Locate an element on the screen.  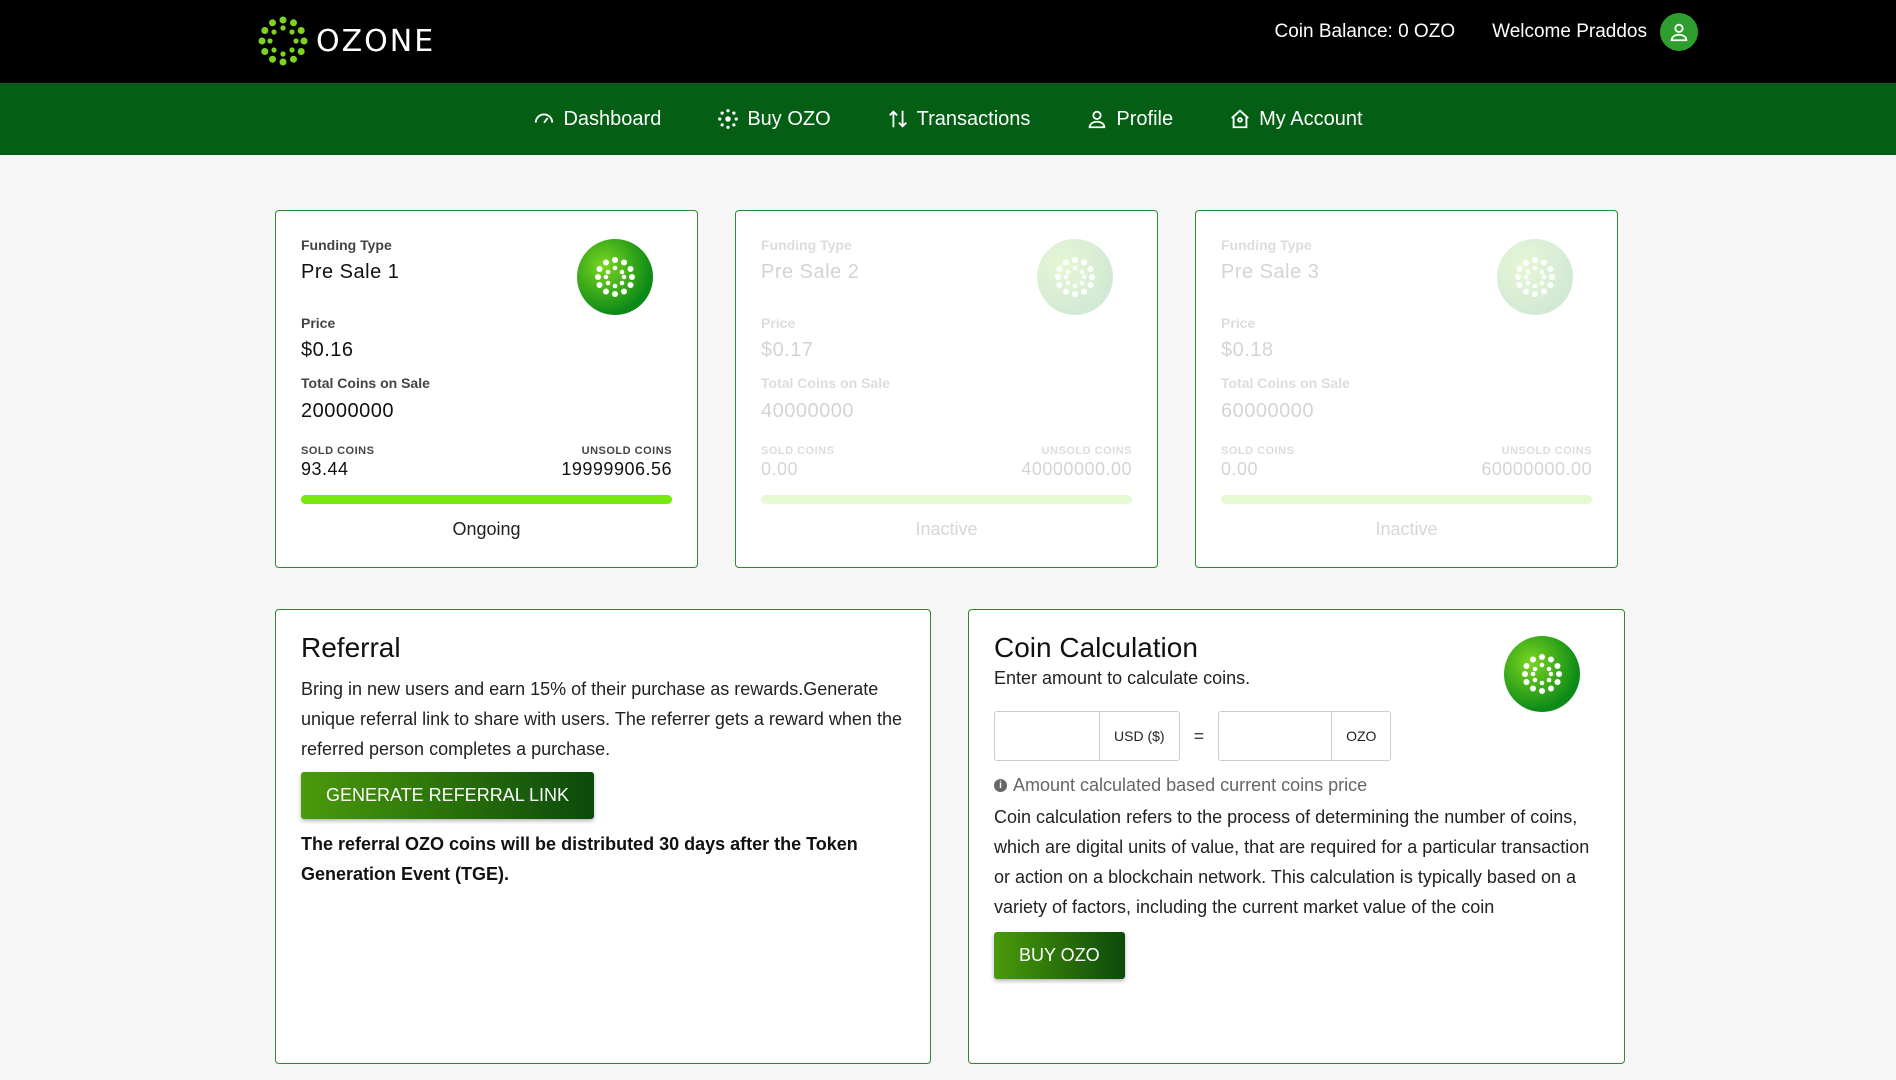
sale-name: Pre Sale 3 is located at coordinates (1270, 272).